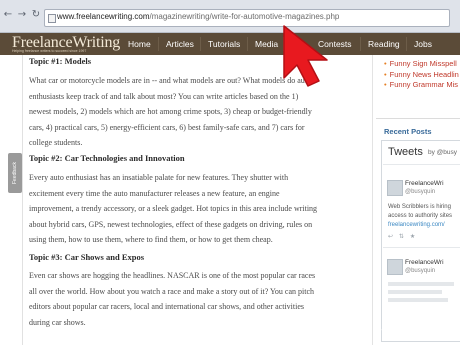 The height and width of the screenshot is (345, 460). I want to click on paragraph-line: during car shows., so click(57, 322).